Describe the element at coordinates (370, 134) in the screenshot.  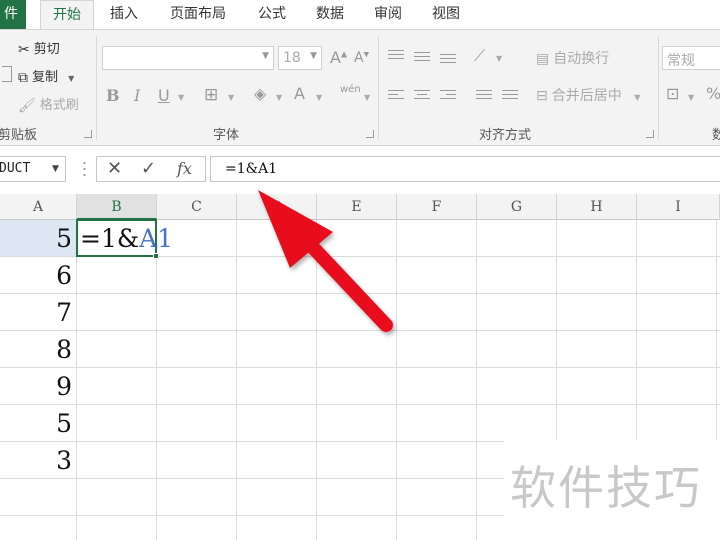
I see `font-launcher-icon` at that location.